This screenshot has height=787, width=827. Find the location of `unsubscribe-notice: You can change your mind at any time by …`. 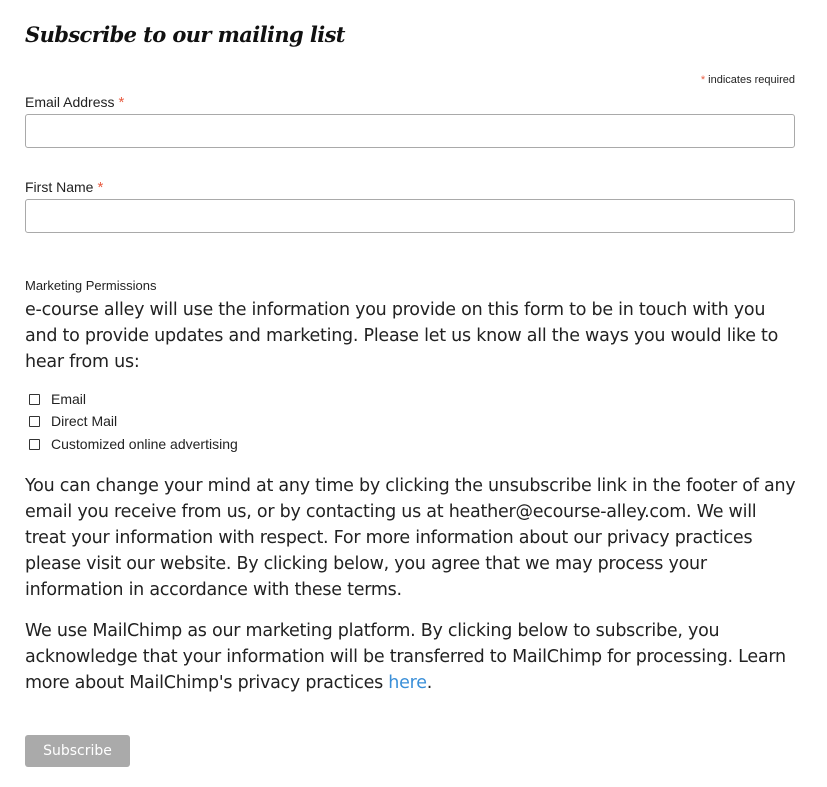

unsubscribe-notice: You can change your mind at any time by … is located at coordinates (410, 538).